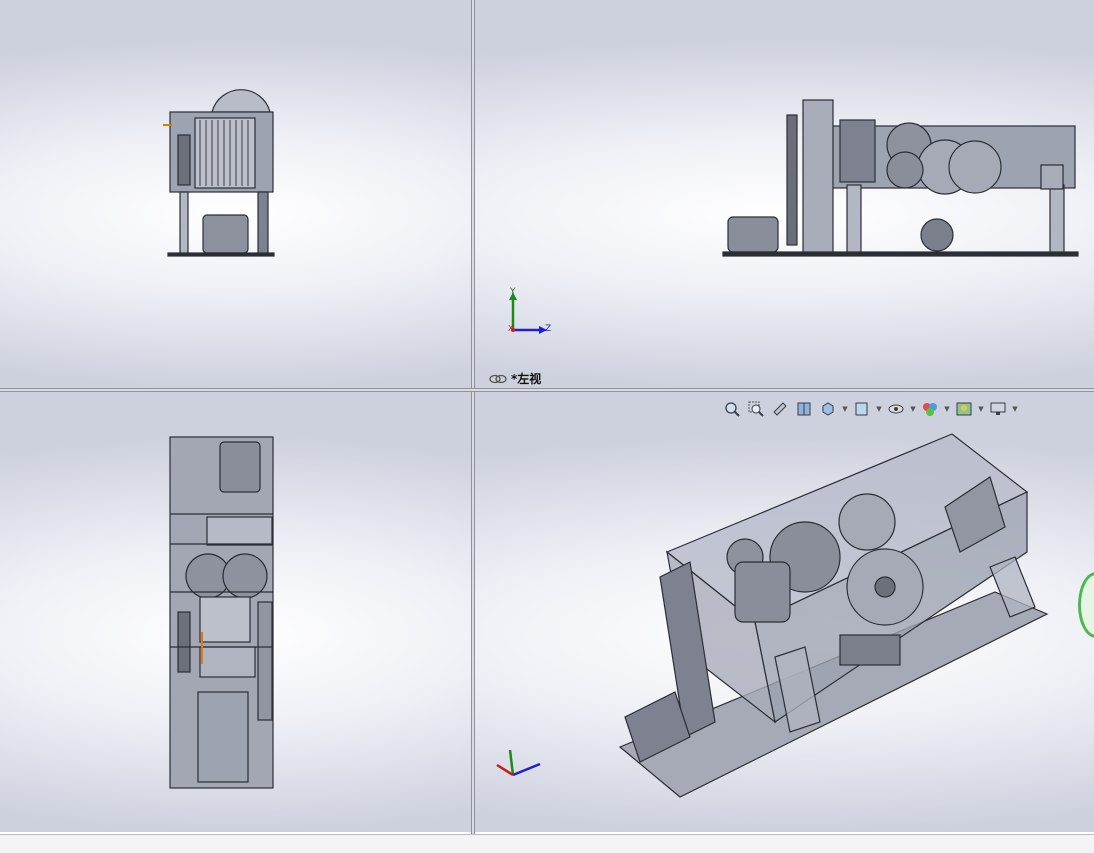 The image size is (1094, 853). I want to click on view-settings-dropdown-icon: ▼, so click(1015, 409).